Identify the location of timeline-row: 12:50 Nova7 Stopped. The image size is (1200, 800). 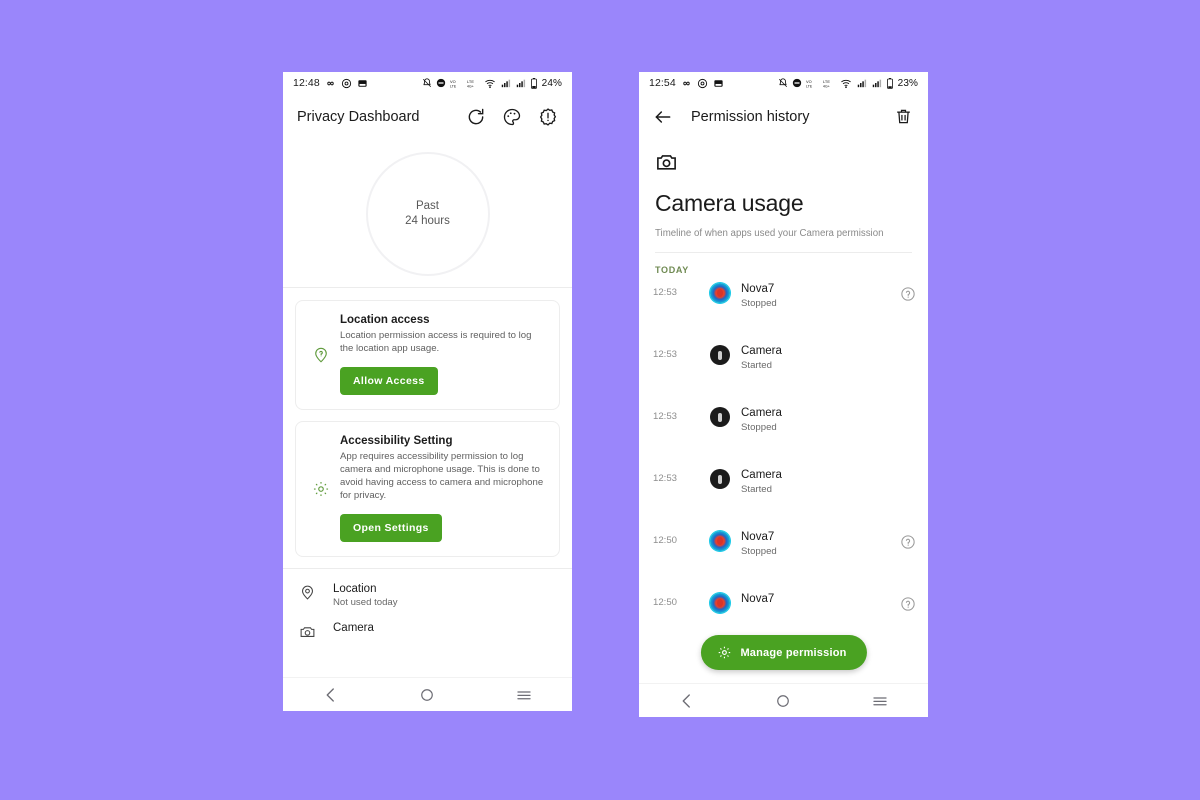
(783, 562).